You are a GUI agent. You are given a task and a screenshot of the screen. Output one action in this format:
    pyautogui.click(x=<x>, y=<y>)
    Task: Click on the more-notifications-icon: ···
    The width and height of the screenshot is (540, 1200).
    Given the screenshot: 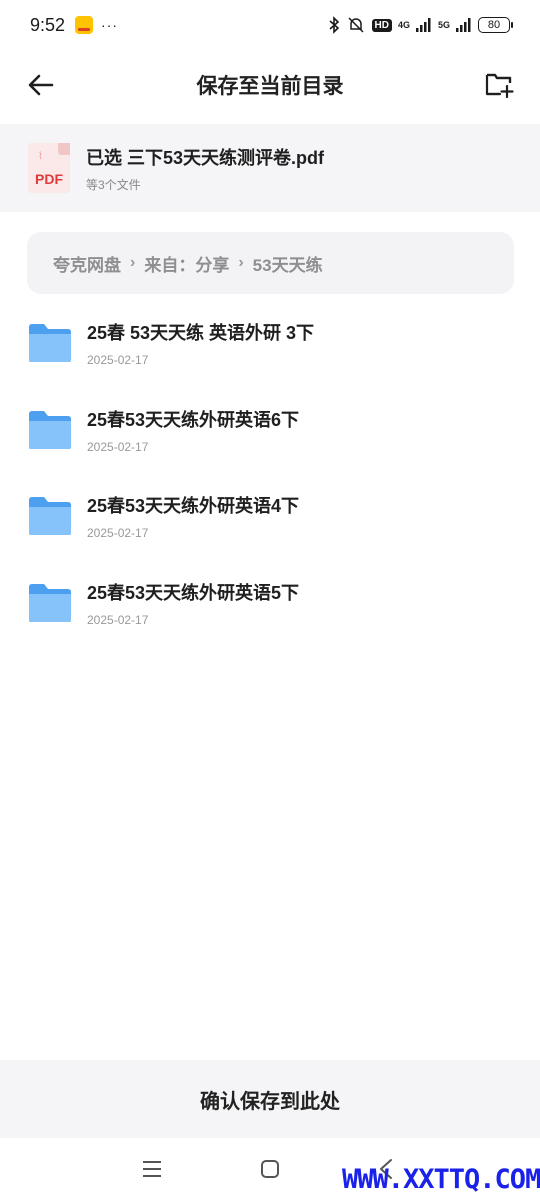 What is the action you would take?
    pyautogui.click(x=110, y=25)
    